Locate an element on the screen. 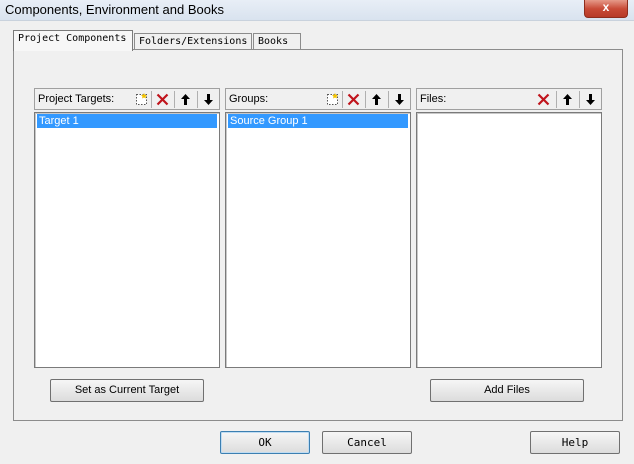 This screenshot has width=634, height=464. move-group-up-button is located at coordinates (375, 99).